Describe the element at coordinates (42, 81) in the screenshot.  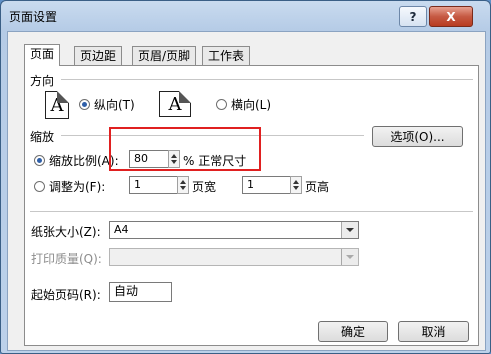
I see `orientation-heading: 方向` at that location.